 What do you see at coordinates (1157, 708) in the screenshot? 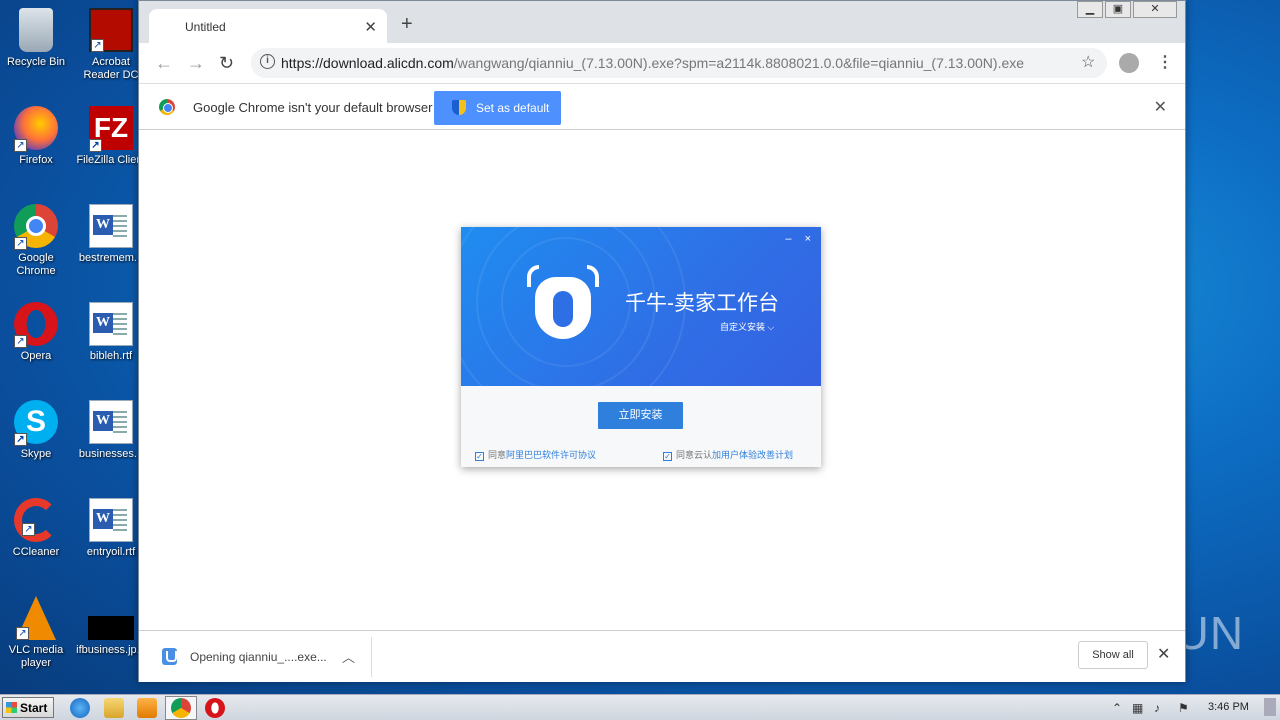
I see `volume-icon: ♪` at bounding box center [1157, 708].